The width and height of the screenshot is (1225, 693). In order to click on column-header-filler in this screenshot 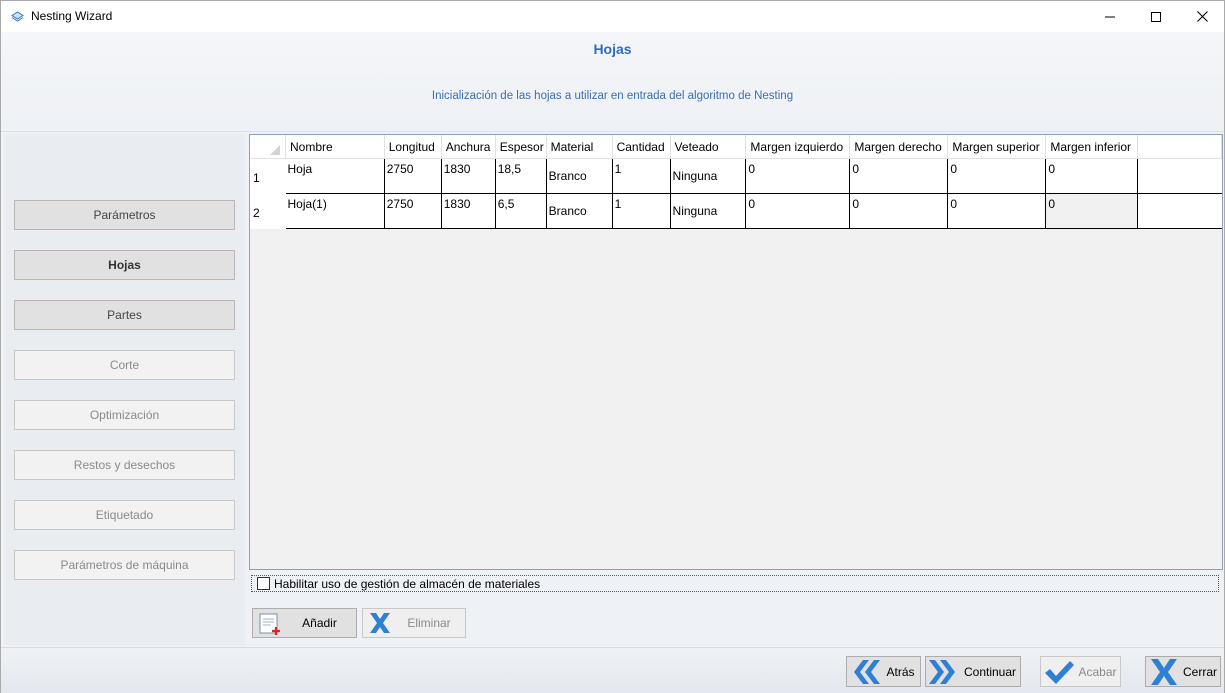, I will do `click(1179, 147)`.